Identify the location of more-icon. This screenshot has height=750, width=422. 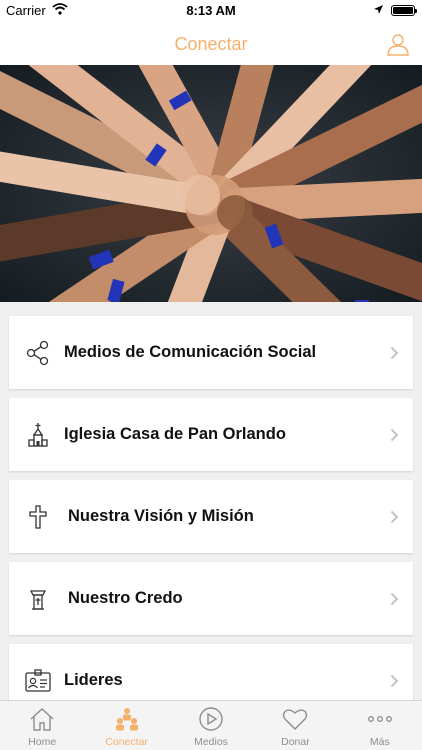
(379, 719).